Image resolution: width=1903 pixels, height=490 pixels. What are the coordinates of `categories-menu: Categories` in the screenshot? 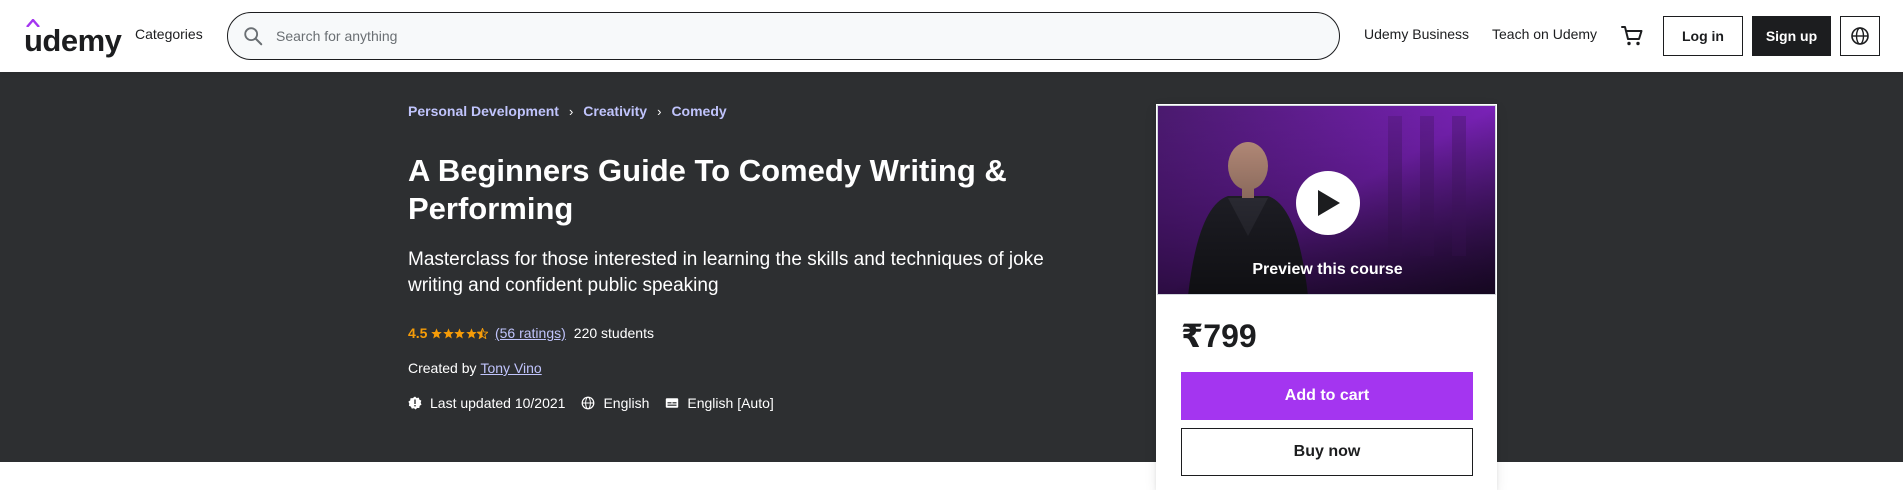 It's located at (169, 34).